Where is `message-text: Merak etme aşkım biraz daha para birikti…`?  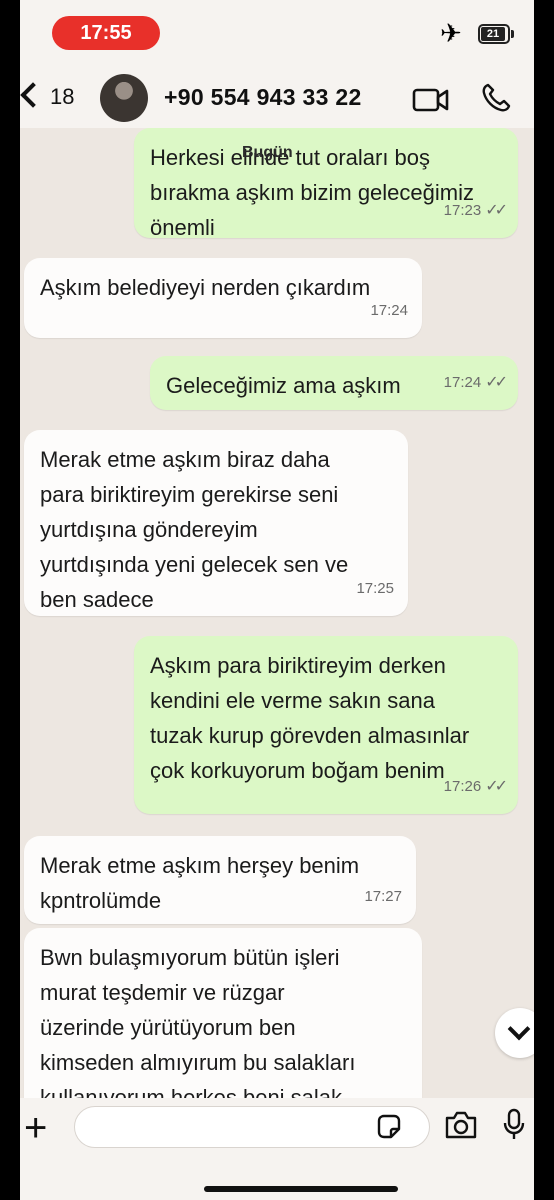
message-text: Merak etme aşkım biraz daha para birikti… is located at coordinates (194, 529).